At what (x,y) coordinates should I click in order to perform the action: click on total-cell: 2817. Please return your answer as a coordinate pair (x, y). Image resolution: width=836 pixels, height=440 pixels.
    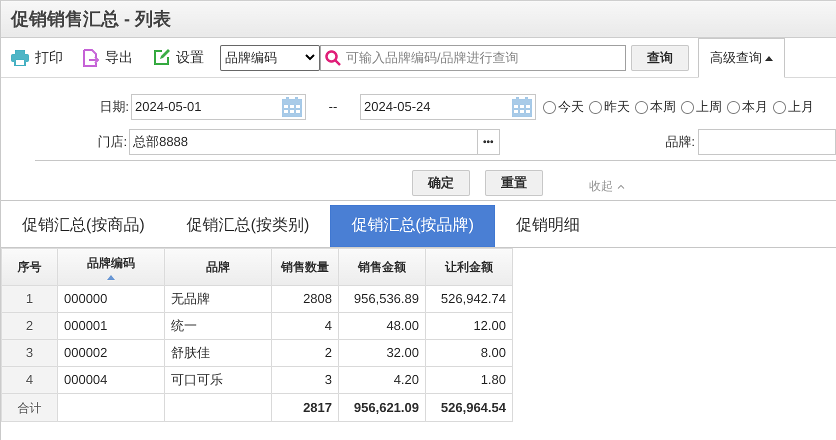
    Looking at the image, I should click on (305, 408).